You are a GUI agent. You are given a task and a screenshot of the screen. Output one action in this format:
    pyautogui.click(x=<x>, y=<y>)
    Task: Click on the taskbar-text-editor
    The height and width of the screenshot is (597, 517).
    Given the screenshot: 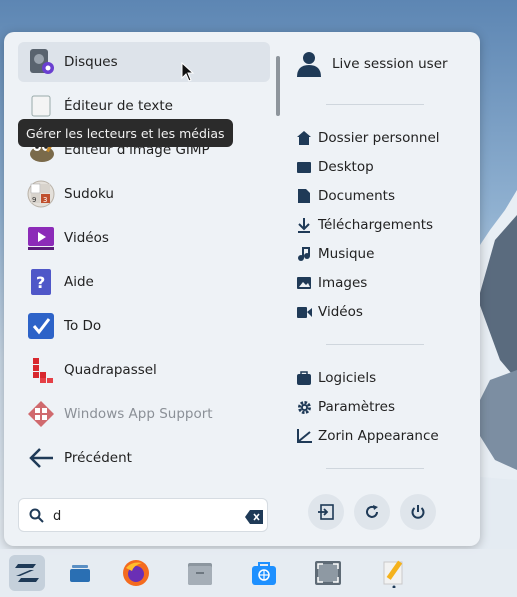 What is the action you would take?
    pyautogui.click(x=394, y=573)
    